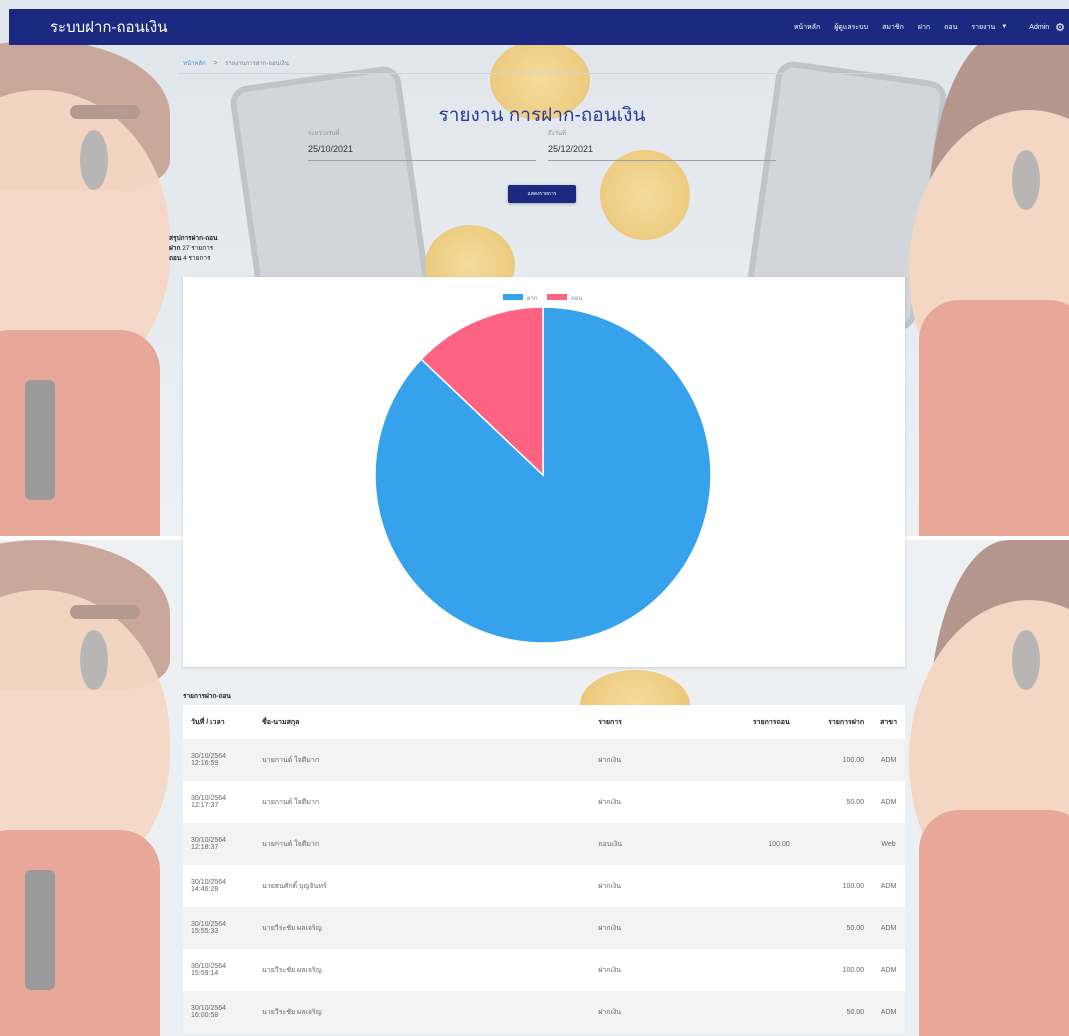  What do you see at coordinates (542, 115) in the screenshot?
I see `page-title: รายงาน การฝาก-ถอนเงิน` at bounding box center [542, 115].